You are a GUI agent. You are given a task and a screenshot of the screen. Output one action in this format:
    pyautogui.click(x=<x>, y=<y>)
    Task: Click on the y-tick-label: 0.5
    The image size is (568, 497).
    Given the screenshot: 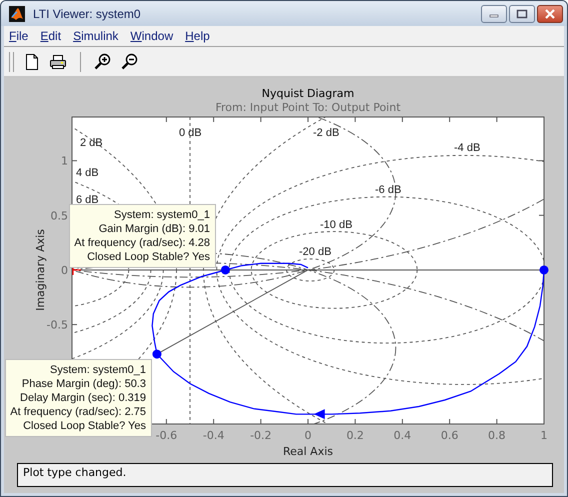 What is the action you would take?
    pyautogui.click(x=59, y=215)
    